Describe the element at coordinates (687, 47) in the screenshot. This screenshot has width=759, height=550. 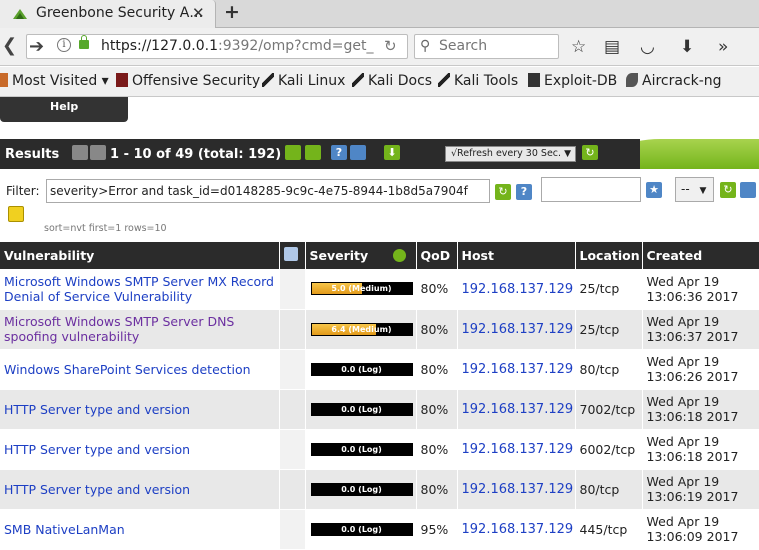
I see `downloads-icon: ⬇` at that location.